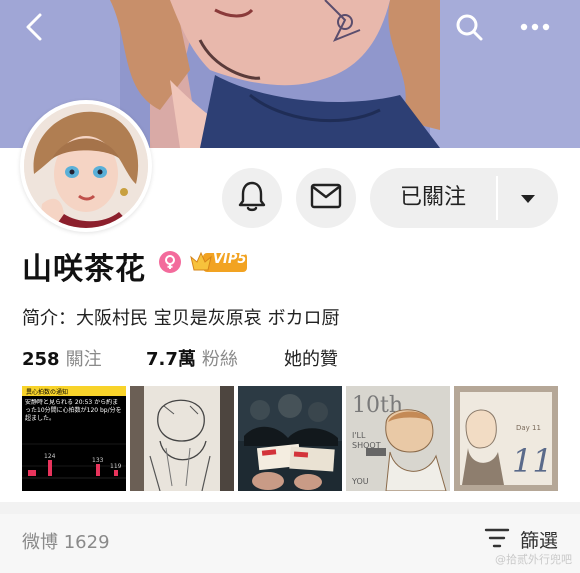 The height and width of the screenshot is (573, 580). What do you see at coordinates (538, 541) in the screenshot?
I see `filter-label: 篩選` at bounding box center [538, 541].